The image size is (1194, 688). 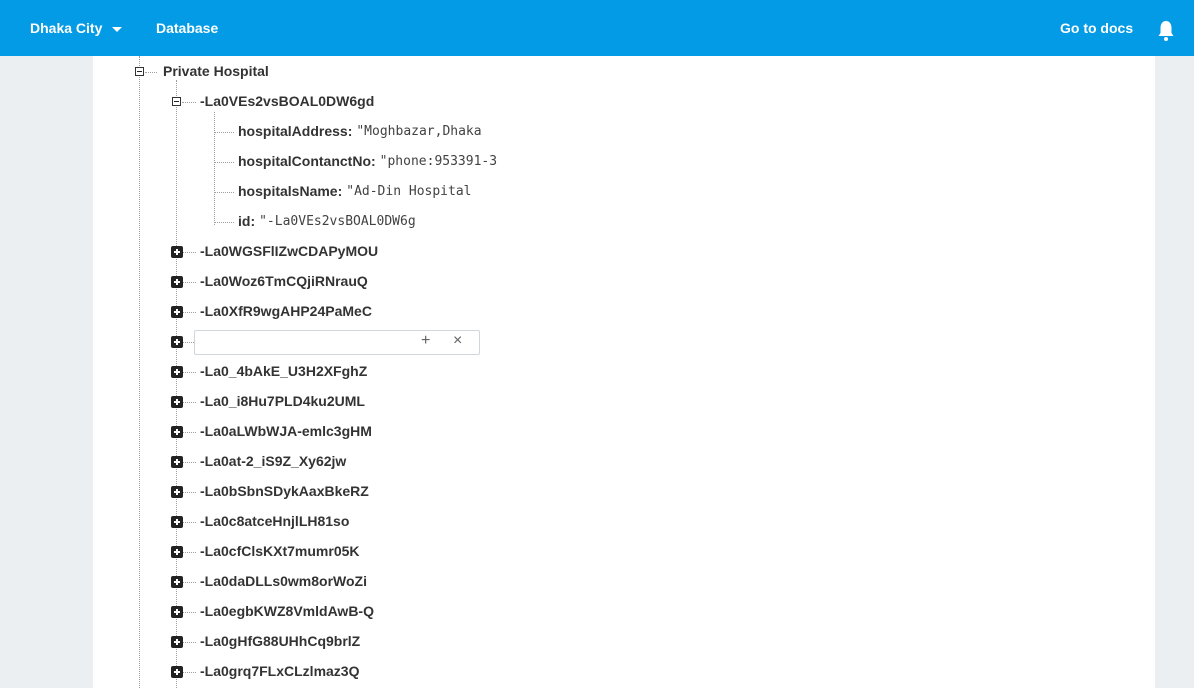 I want to click on tree-node-key: -La0VEs2vsBOAL0DW6gd, so click(x=287, y=101).